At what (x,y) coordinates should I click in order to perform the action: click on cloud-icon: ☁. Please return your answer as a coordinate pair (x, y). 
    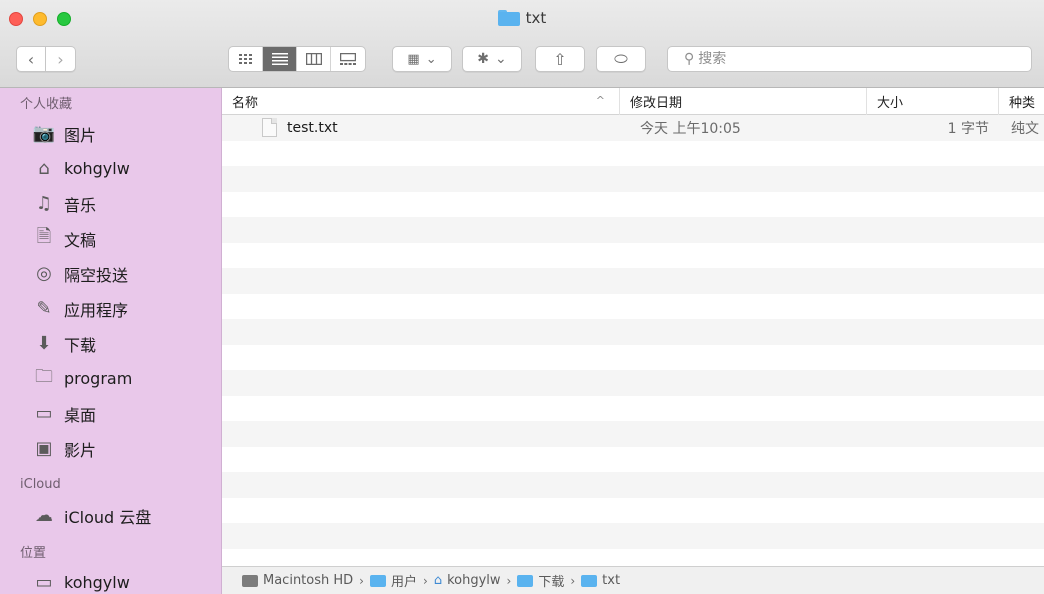
    Looking at the image, I should click on (44, 515).